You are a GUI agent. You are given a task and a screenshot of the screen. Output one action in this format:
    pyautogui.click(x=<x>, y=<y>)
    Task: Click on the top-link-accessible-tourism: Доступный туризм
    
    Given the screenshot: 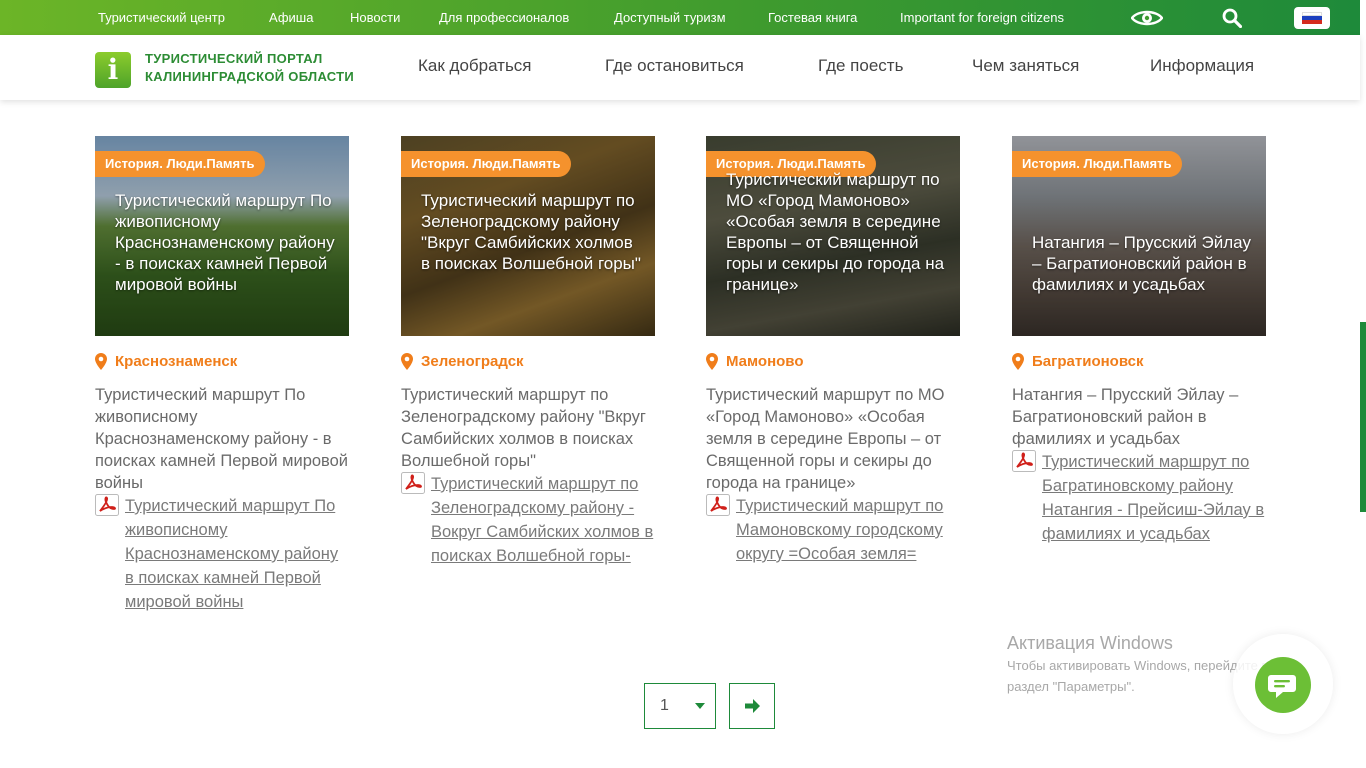 What is the action you would take?
    pyautogui.click(x=670, y=17)
    